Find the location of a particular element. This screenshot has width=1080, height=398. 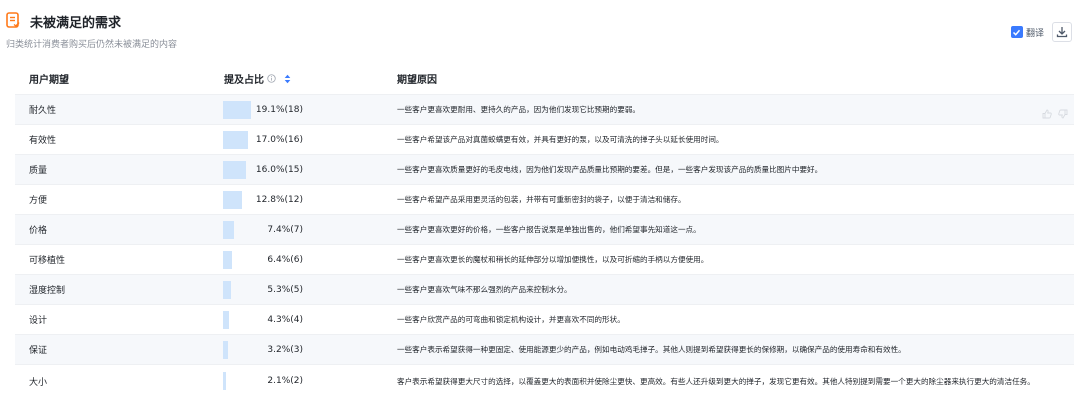

download-icon is located at coordinates (1062, 32).